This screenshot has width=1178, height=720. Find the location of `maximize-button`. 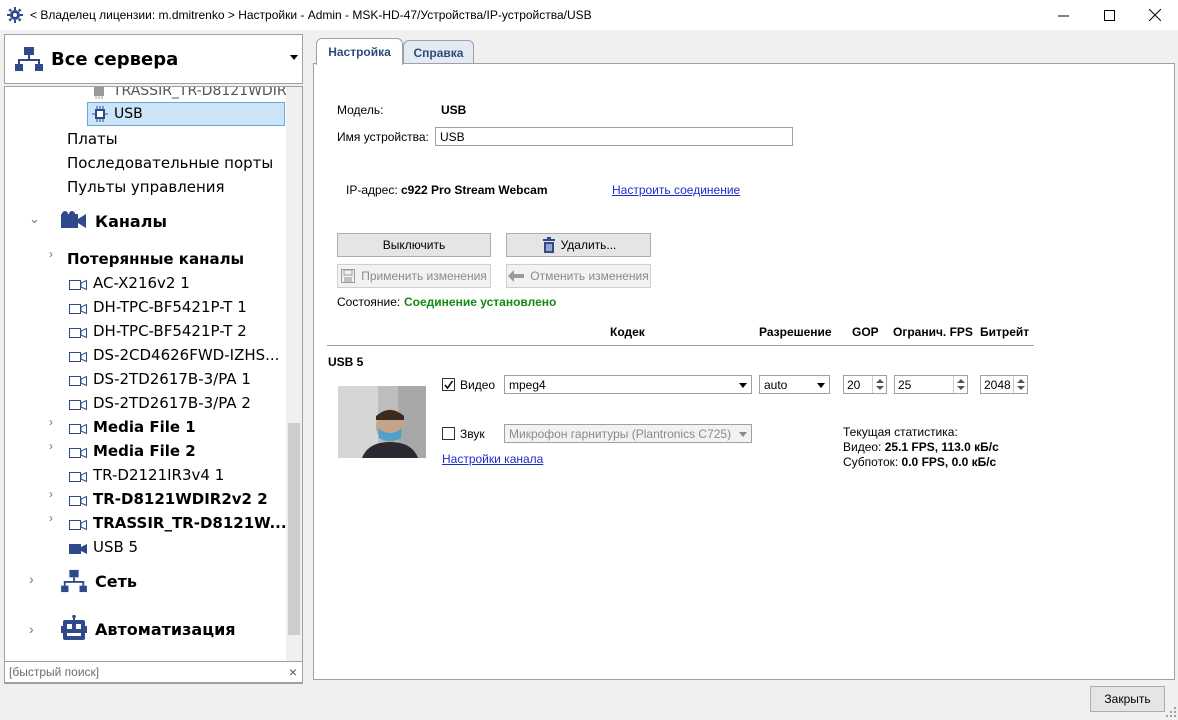

maximize-button is located at coordinates (1109, 15).